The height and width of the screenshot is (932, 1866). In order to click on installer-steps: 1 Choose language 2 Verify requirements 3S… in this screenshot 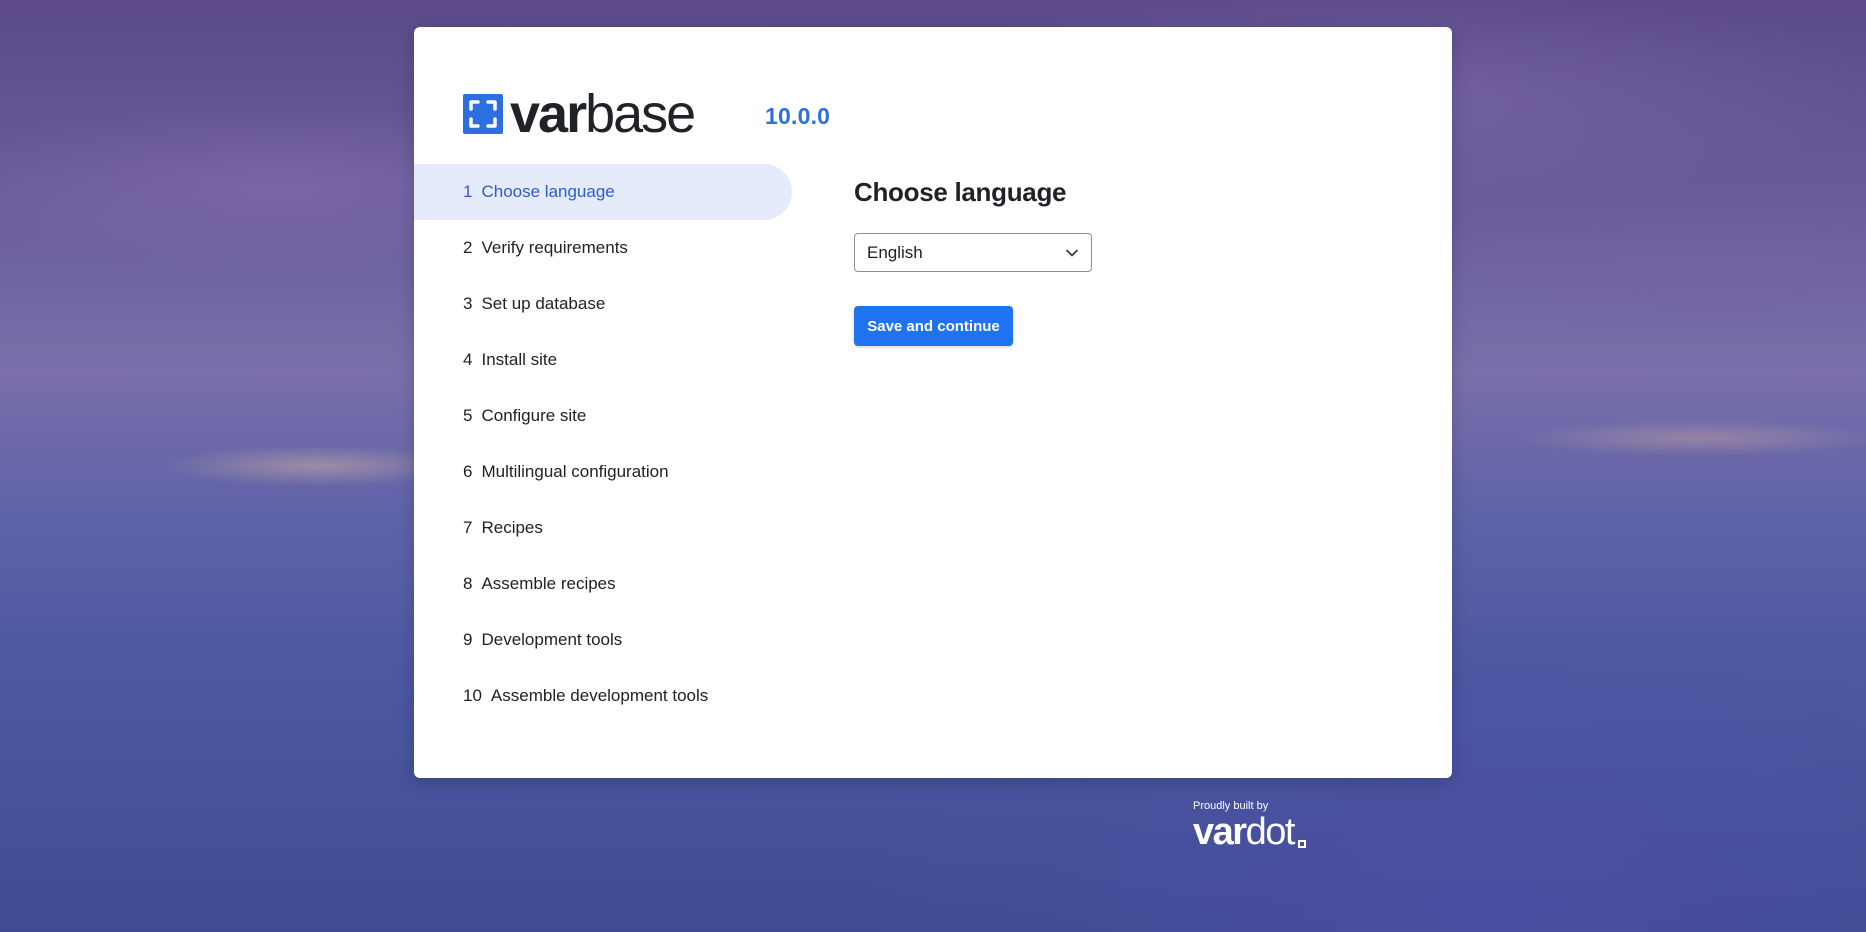, I will do `click(603, 444)`.